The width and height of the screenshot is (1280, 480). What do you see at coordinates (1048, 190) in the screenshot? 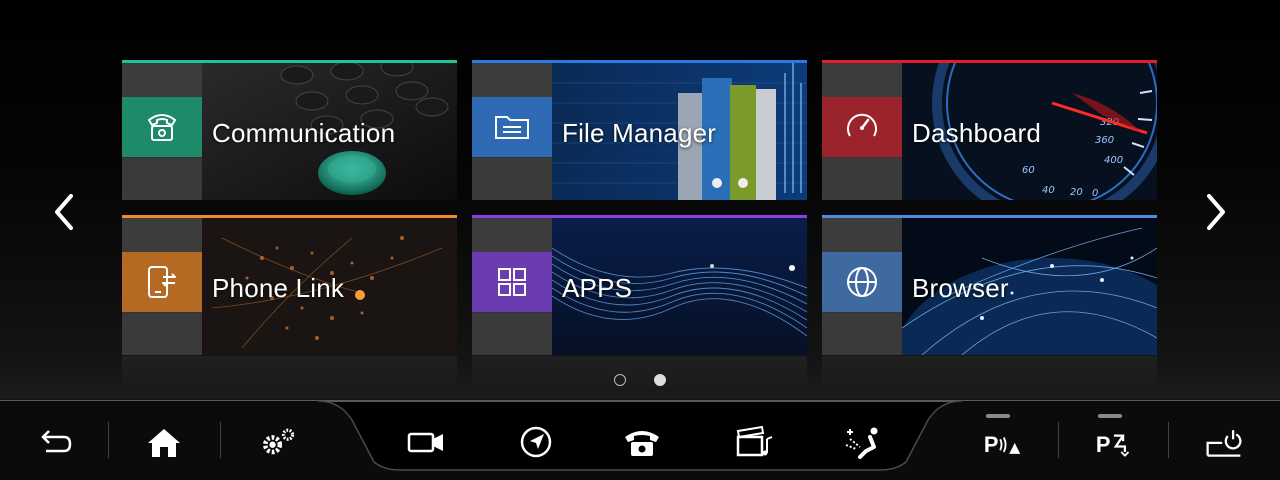
I see `svg-text: 40` at bounding box center [1048, 190].